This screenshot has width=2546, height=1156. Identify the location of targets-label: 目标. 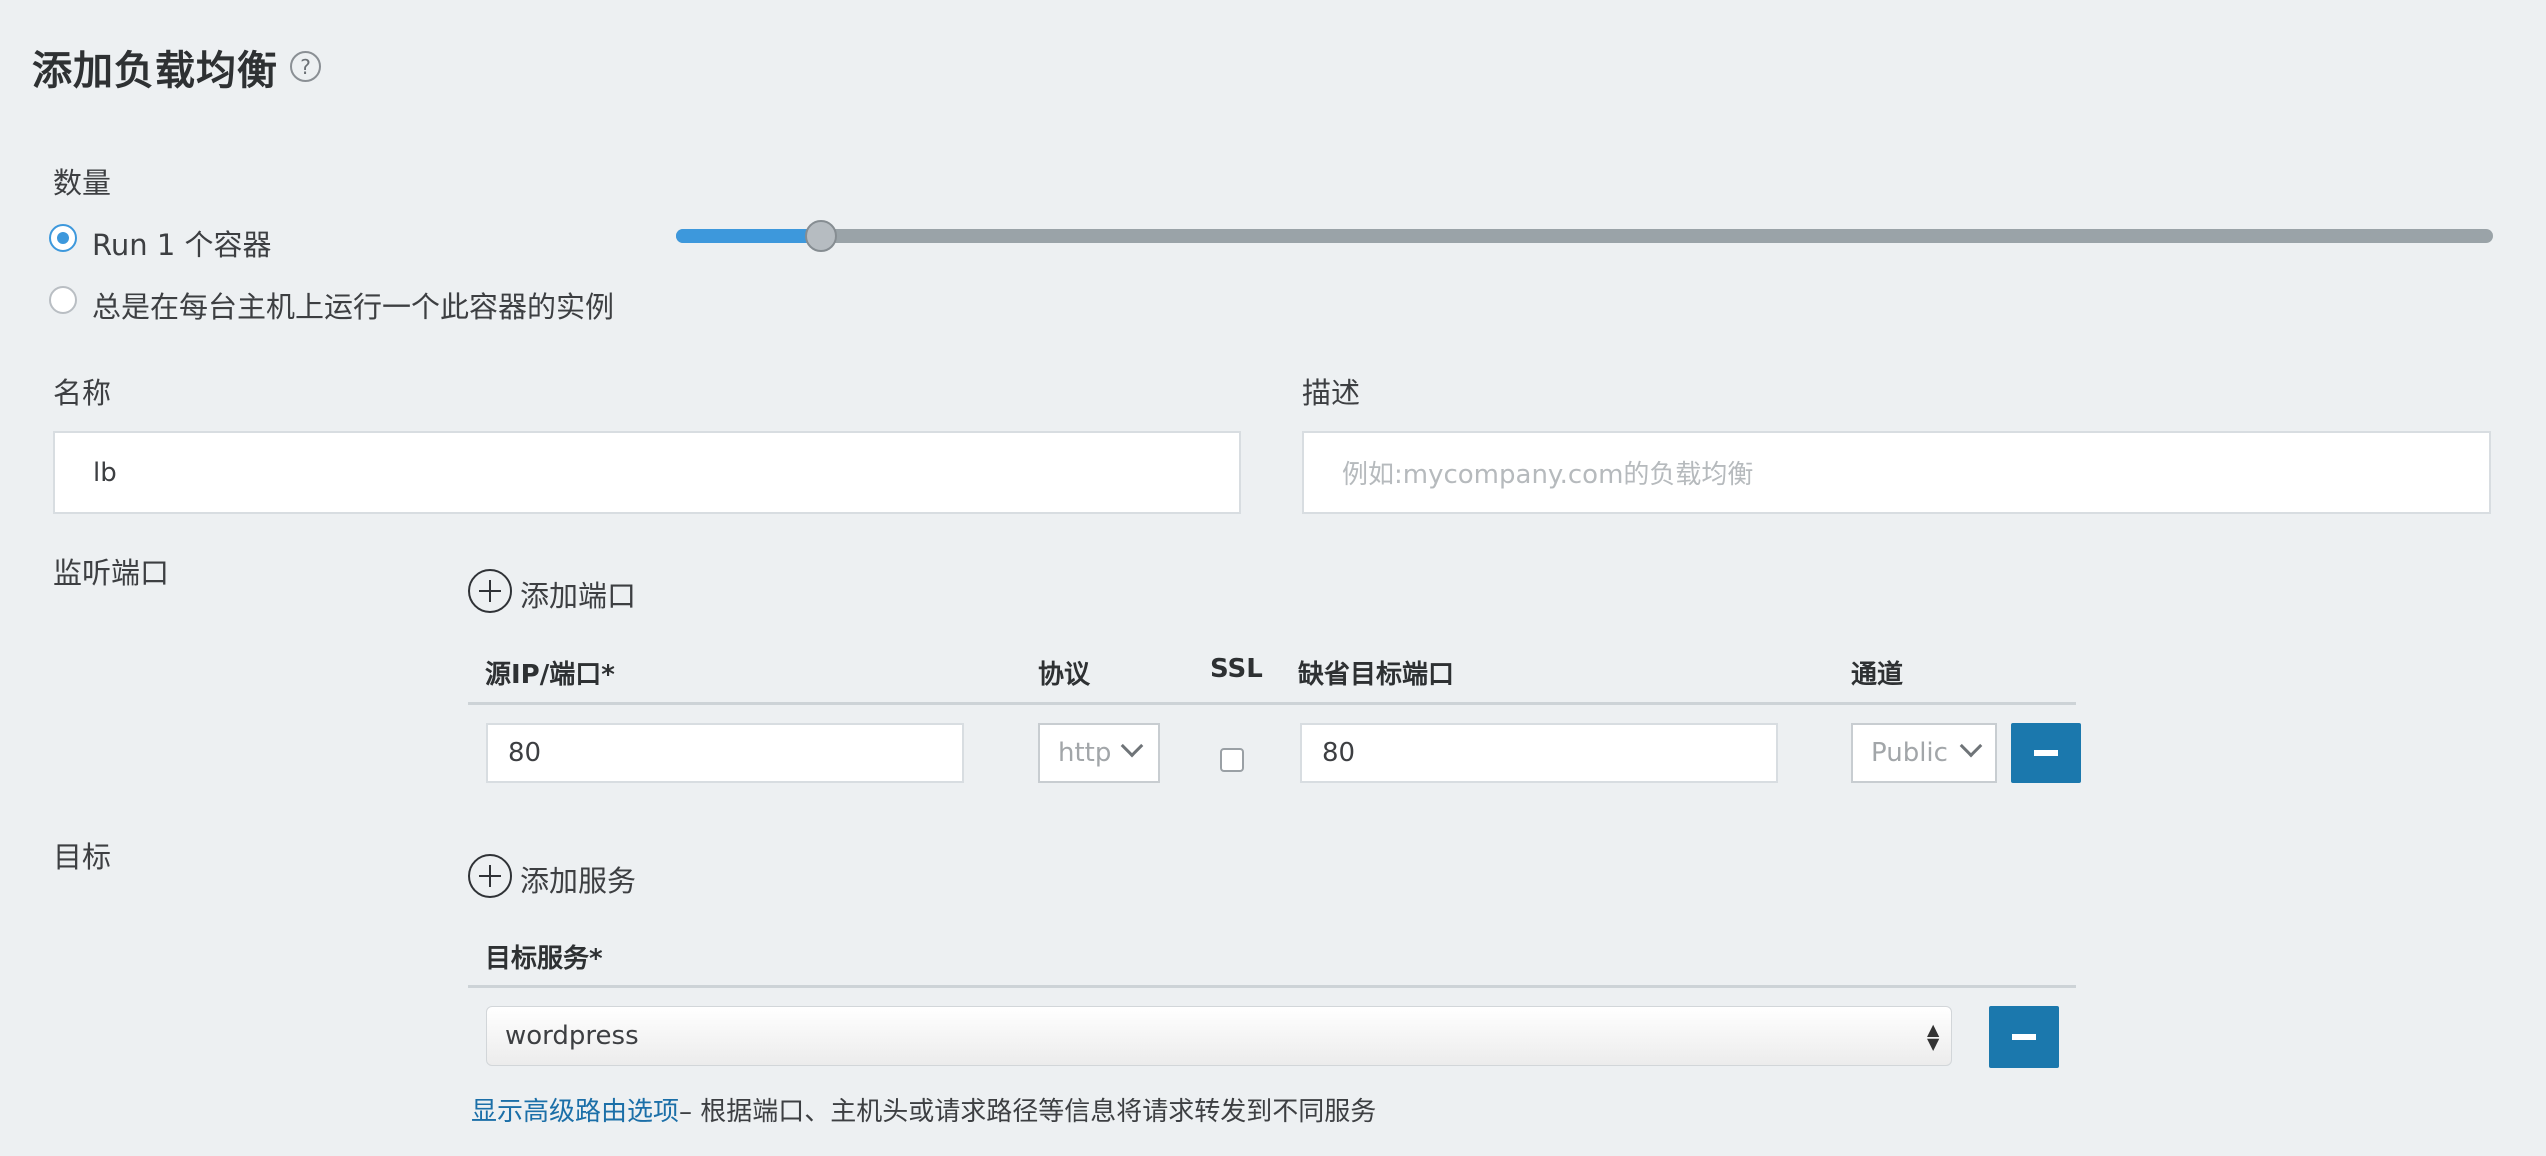
(82, 857).